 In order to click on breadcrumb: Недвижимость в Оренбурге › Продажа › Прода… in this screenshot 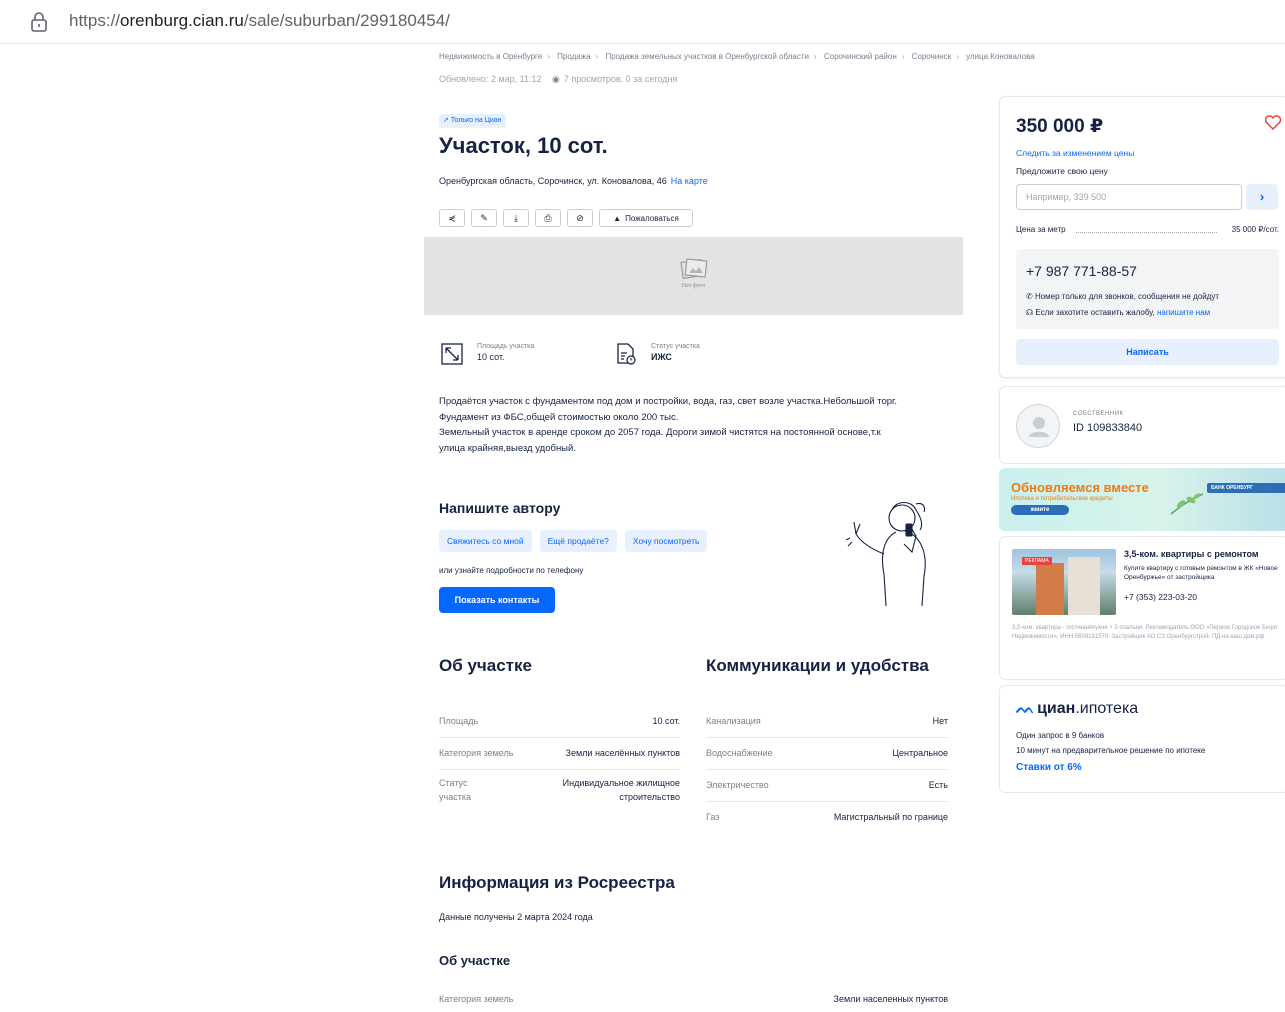, I will do `click(737, 56)`.